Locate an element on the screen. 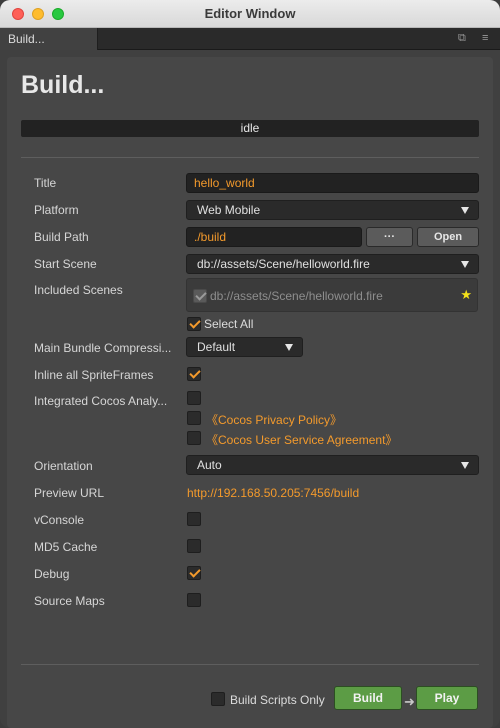 The height and width of the screenshot is (728, 500). included-scenes-list: db://assets/Scene/helloworld.fire ★ is located at coordinates (332, 295).